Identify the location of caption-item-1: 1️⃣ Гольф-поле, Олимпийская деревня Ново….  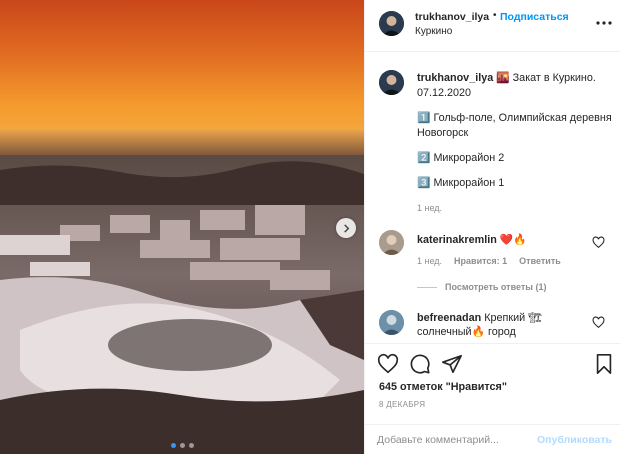
(514, 125).